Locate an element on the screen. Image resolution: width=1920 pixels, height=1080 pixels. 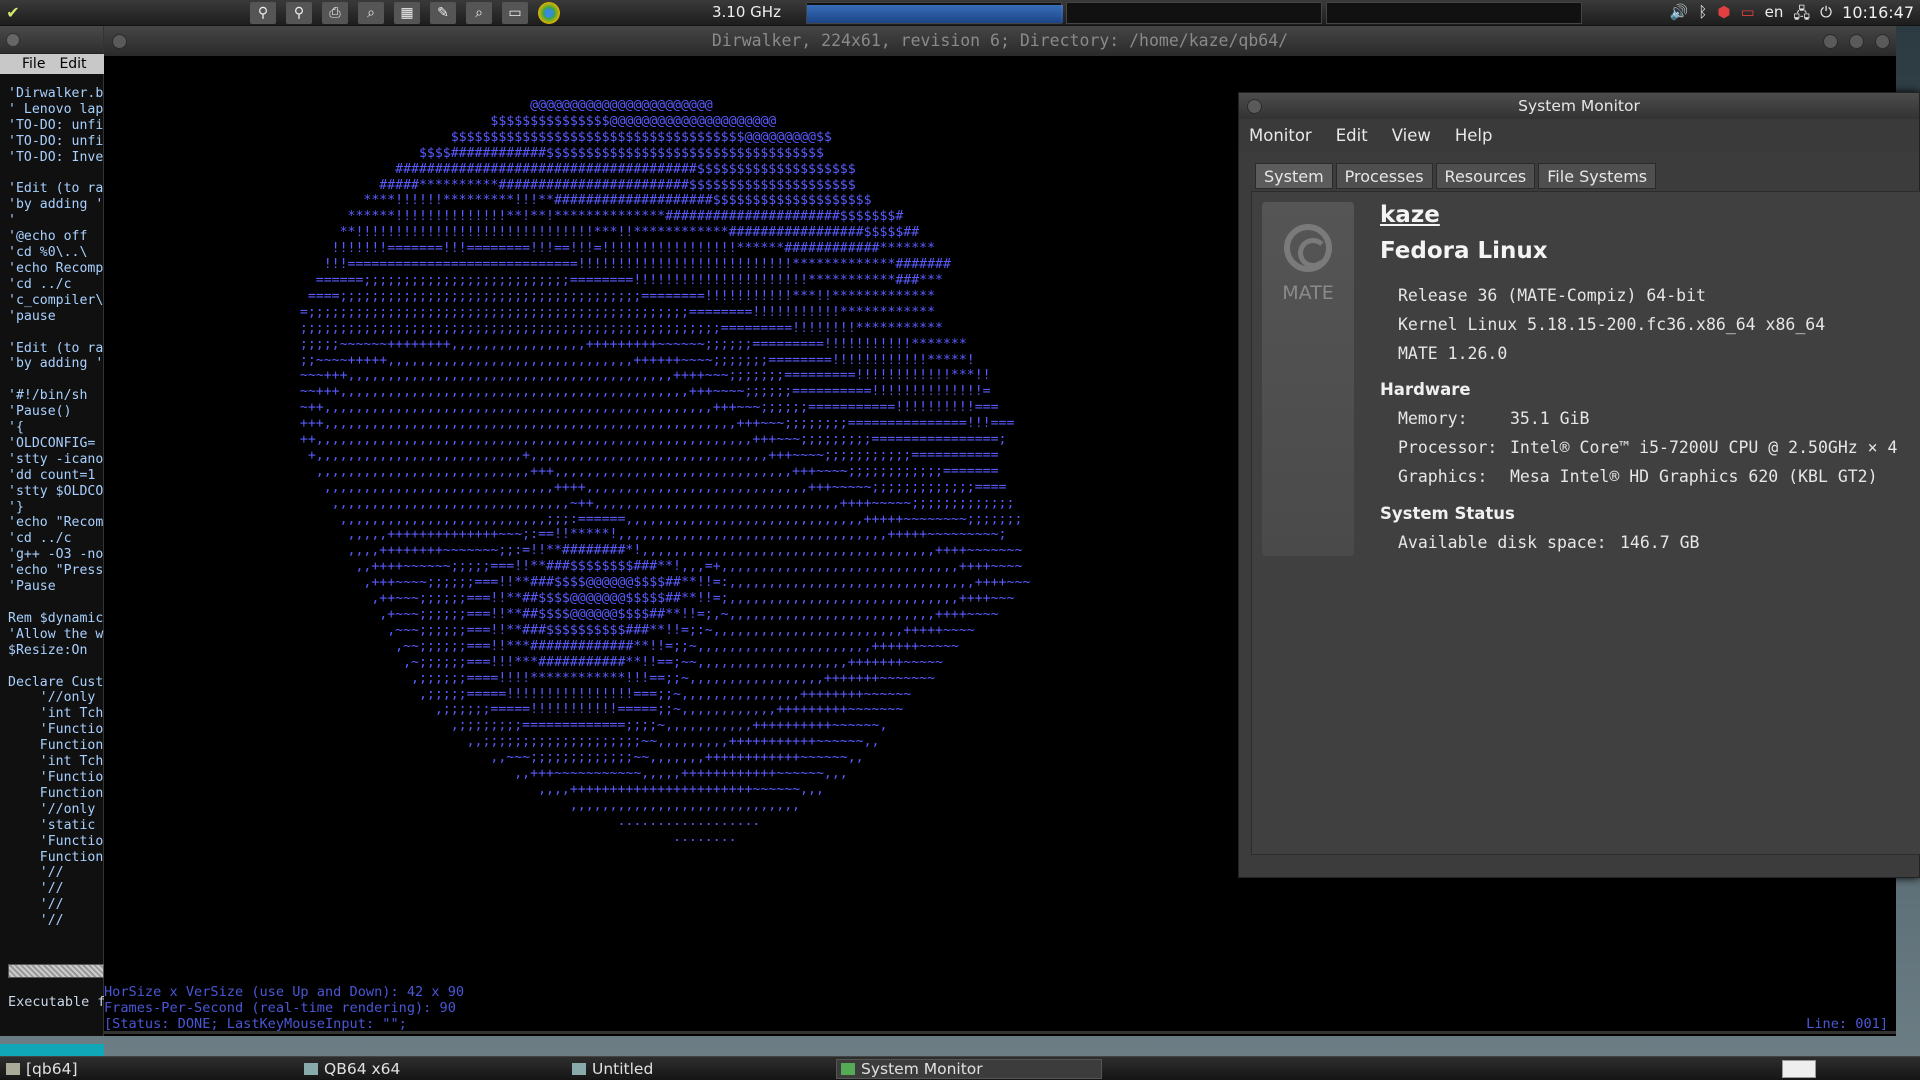
hostname: kaze is located at coordinates (1410, 215).